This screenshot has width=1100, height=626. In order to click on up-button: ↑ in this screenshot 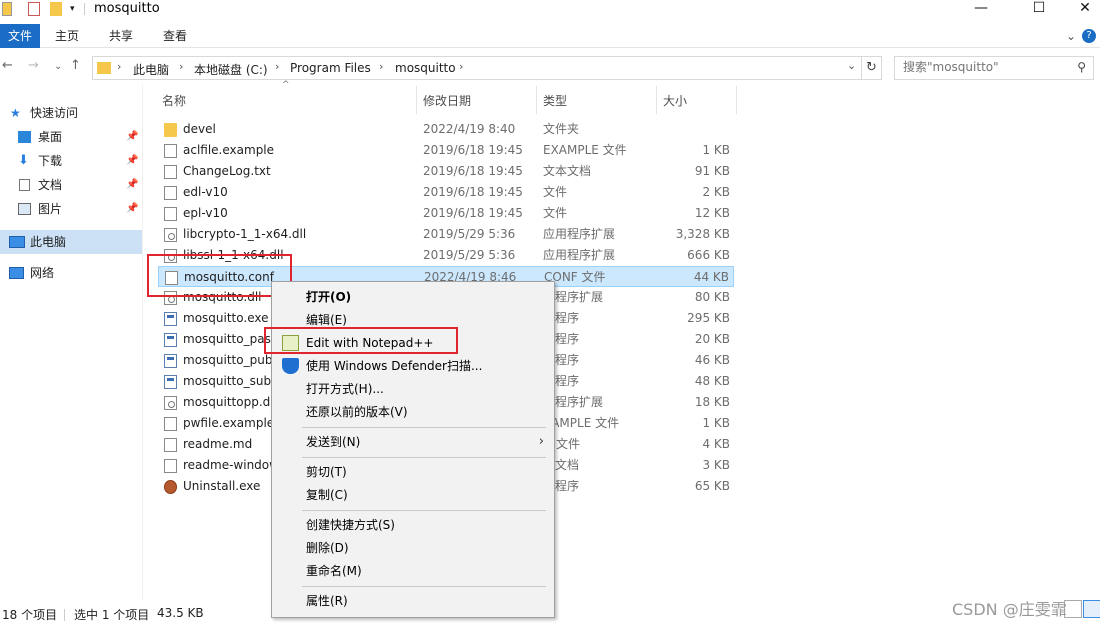, I will do `click(75, 65)`.